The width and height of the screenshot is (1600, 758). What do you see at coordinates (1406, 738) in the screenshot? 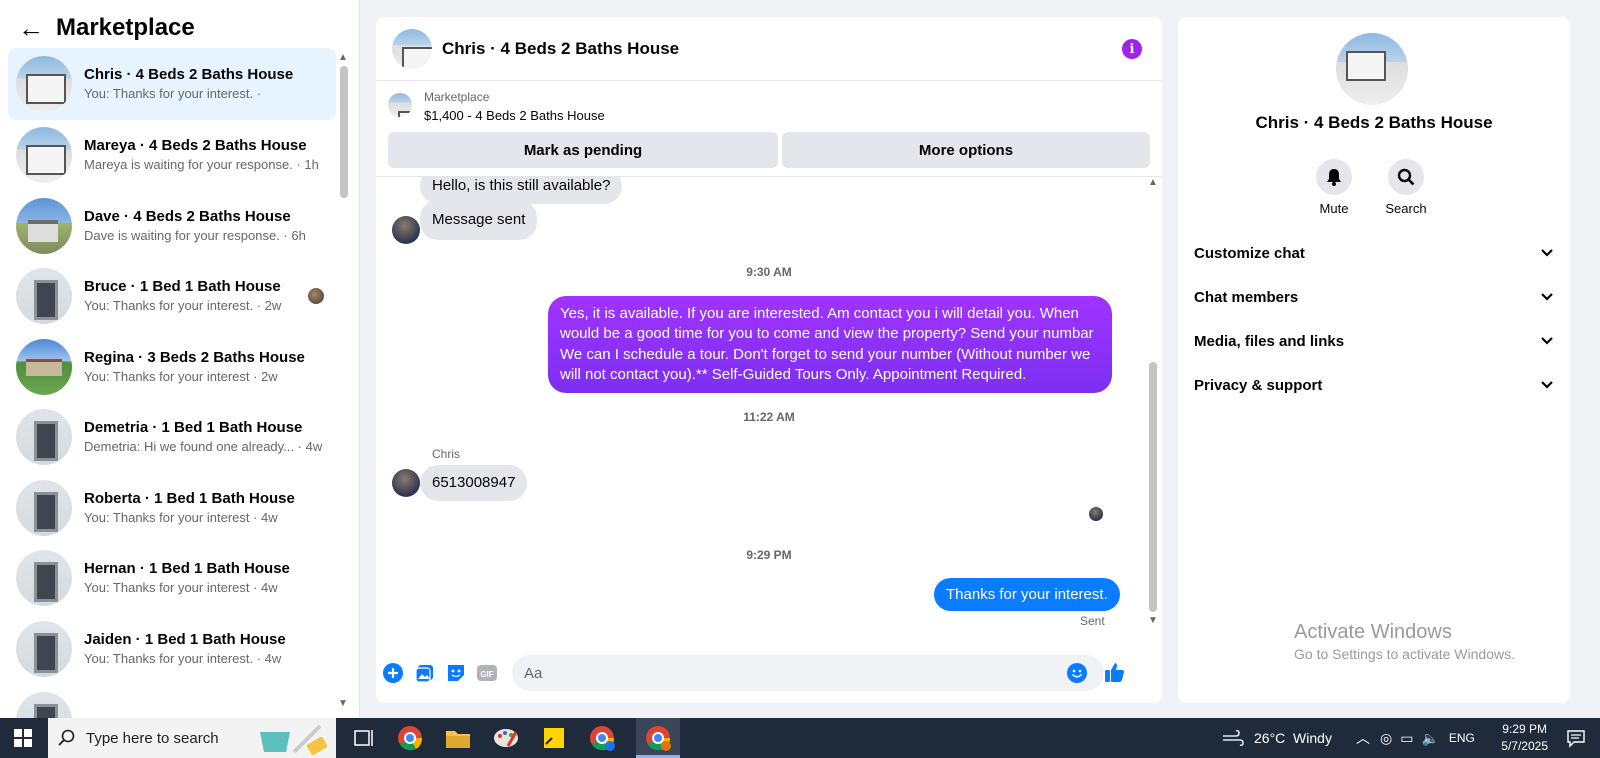
I see `network-icon: ▭` at bounding box center [1406, 738].